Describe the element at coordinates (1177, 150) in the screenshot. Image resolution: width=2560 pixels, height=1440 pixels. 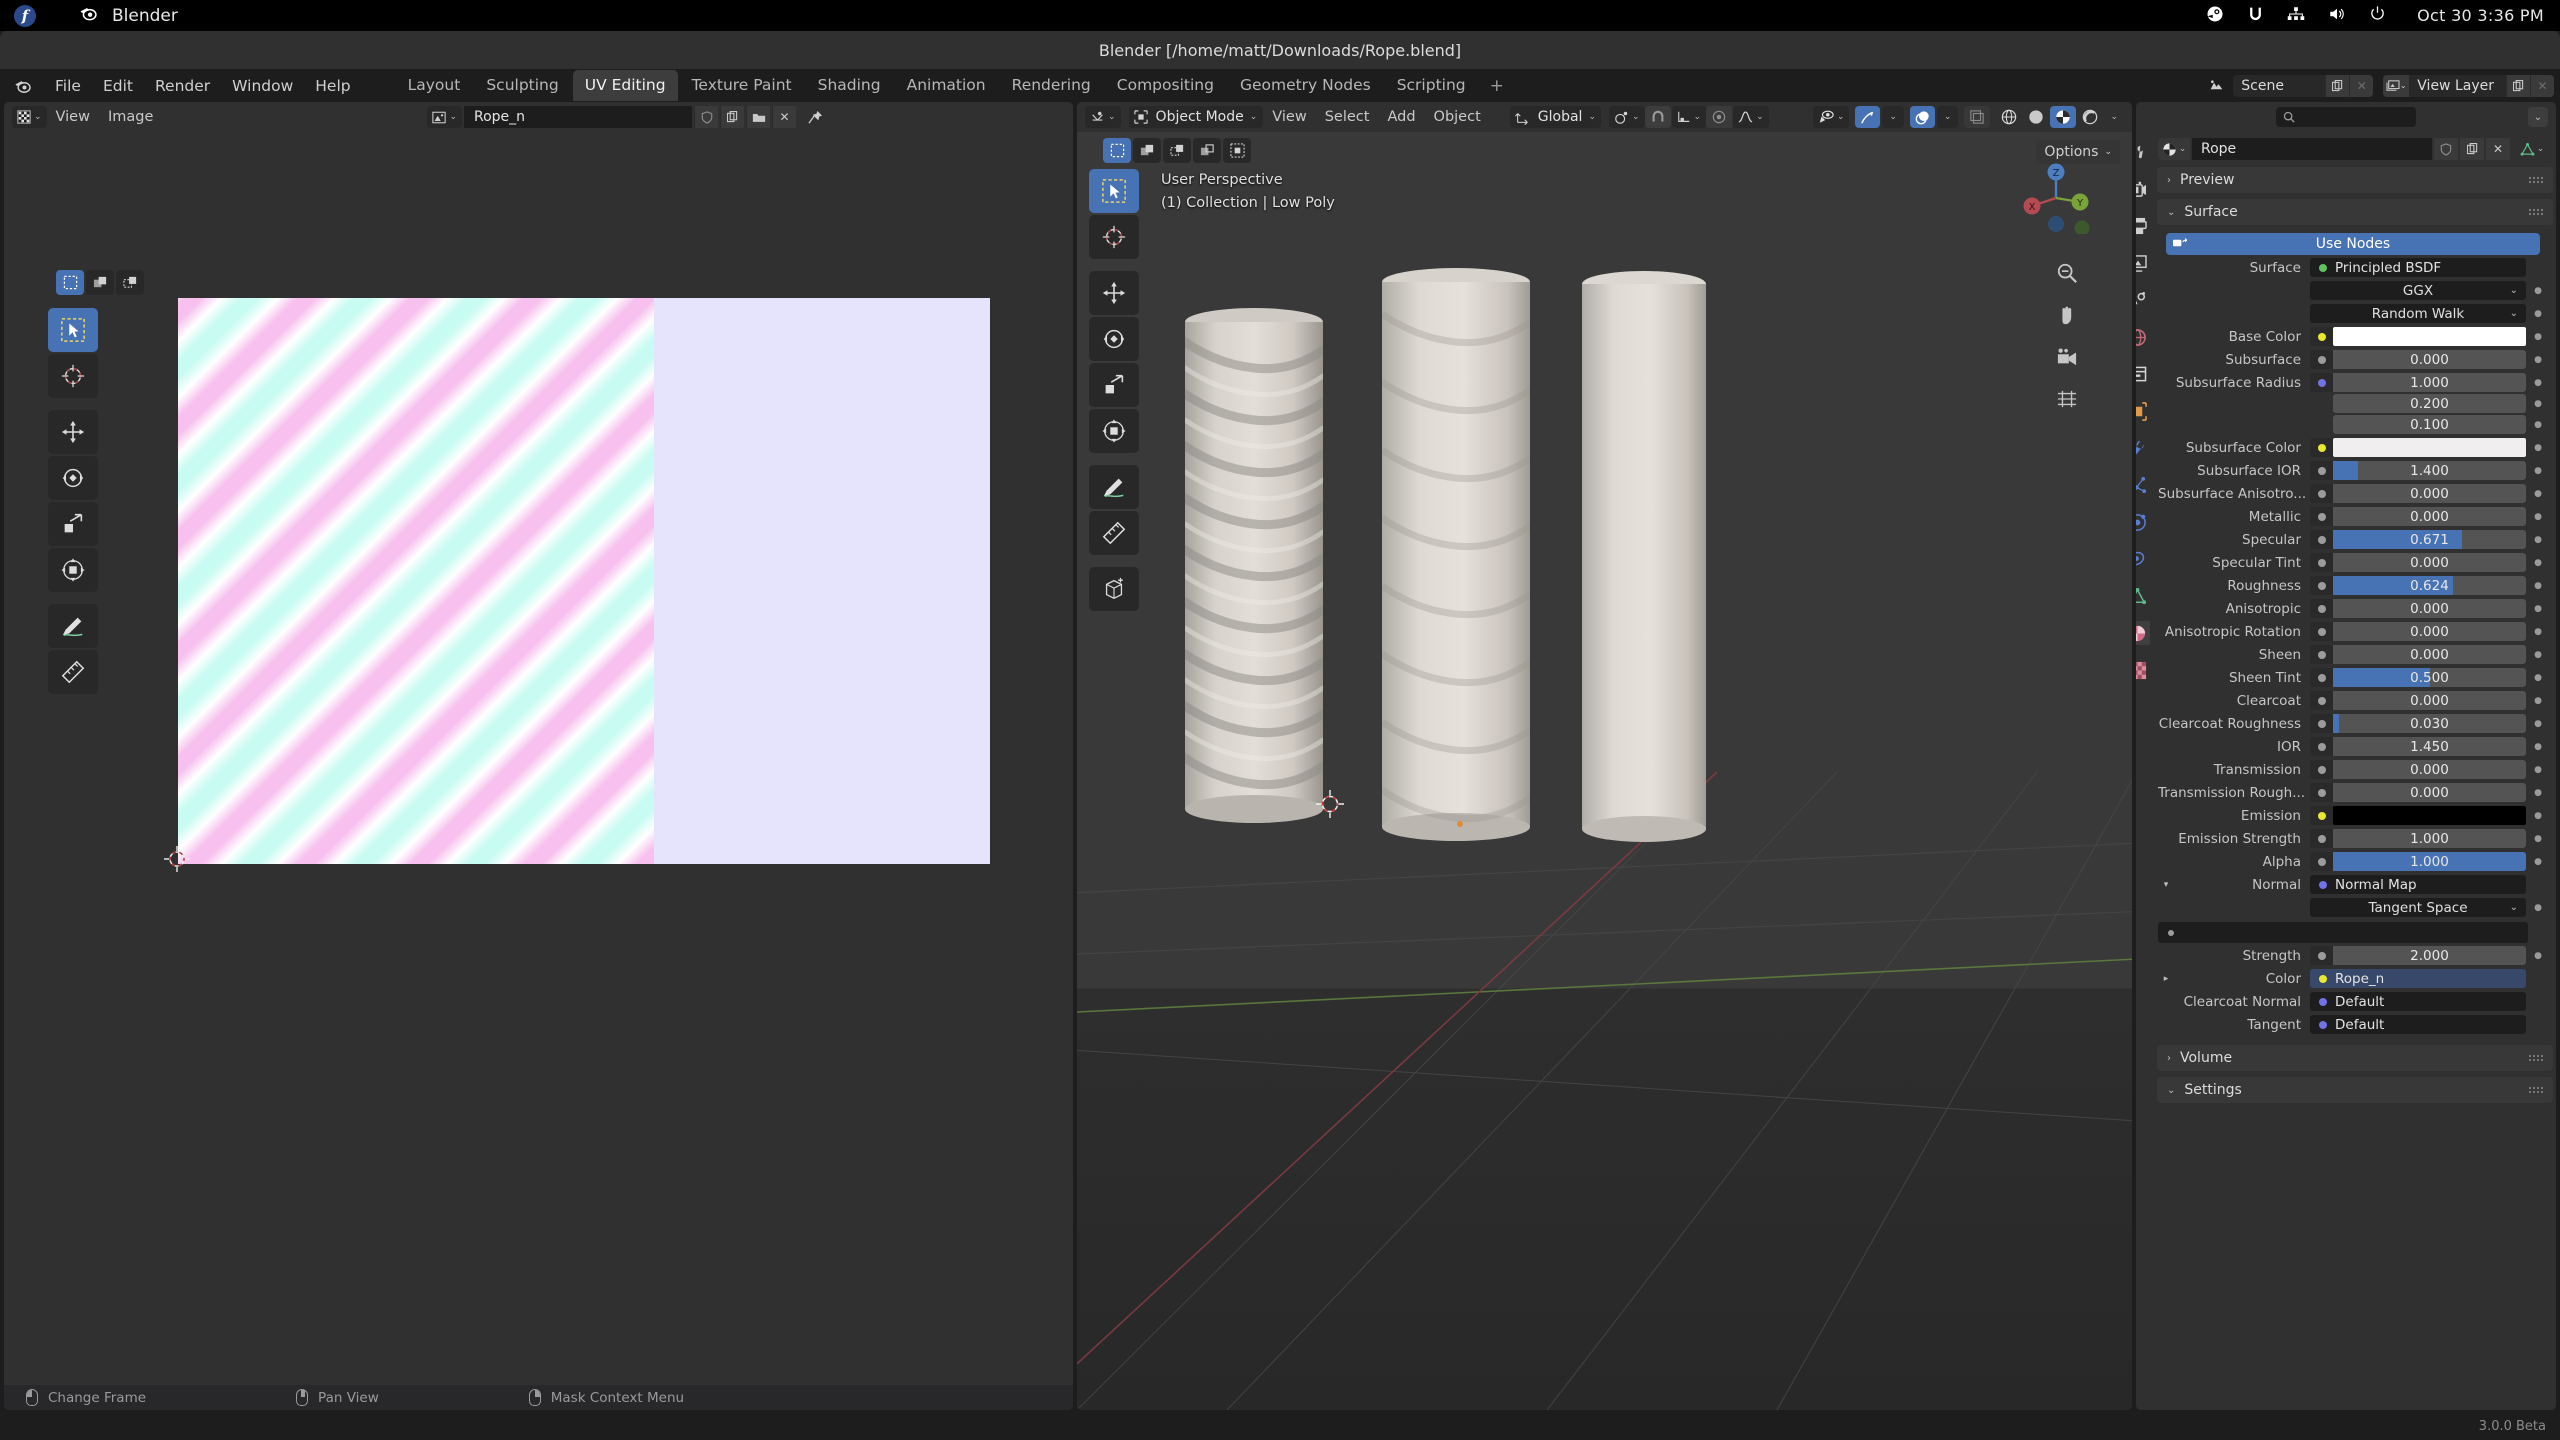
I see `viewport-select-subtract-icon` at that location.